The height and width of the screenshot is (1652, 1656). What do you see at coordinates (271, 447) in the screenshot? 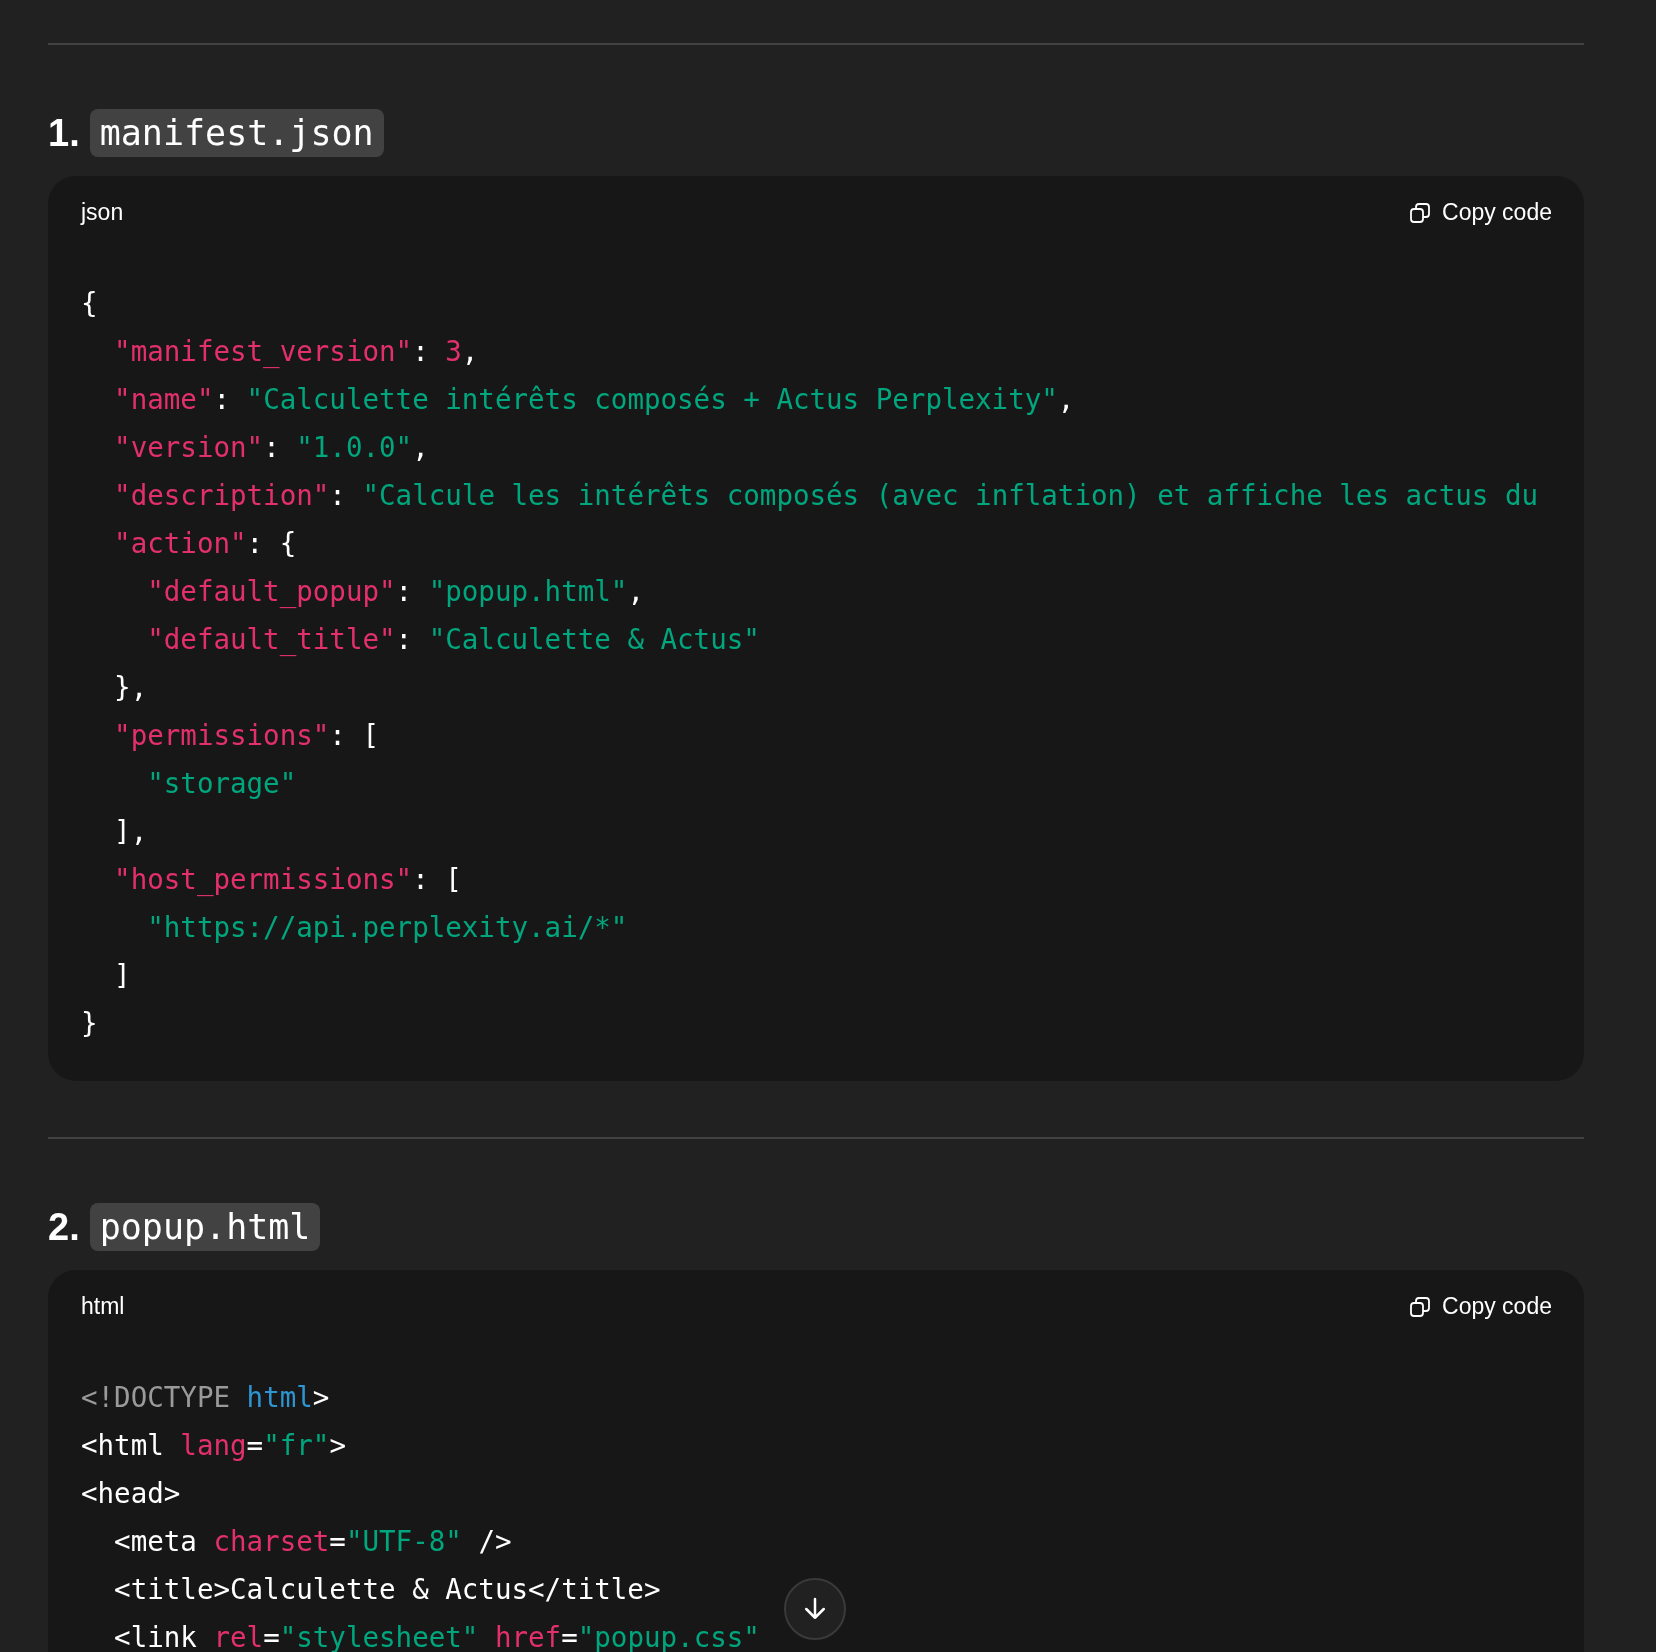
I see `code-line: "version": "1.0.0",` at bounding box center [271, 447].